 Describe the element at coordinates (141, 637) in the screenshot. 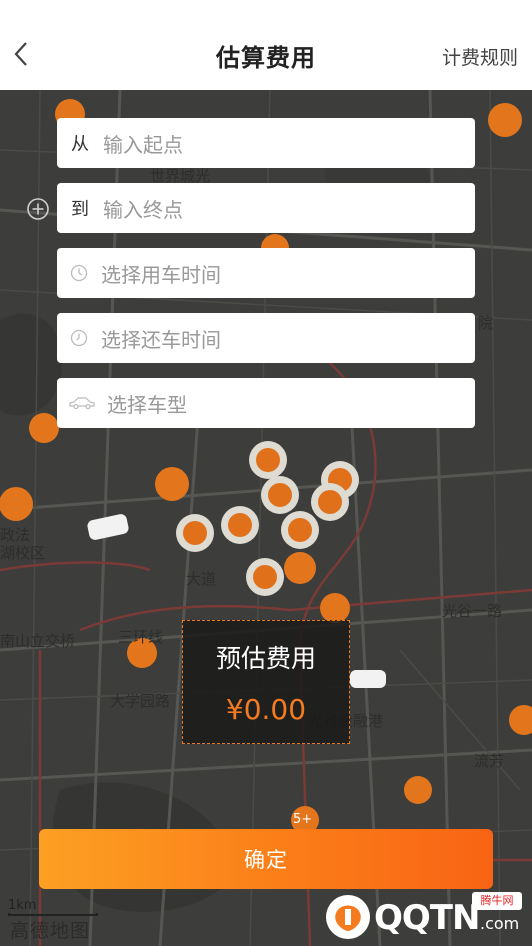

I see `map-label: 三环线` at that location.